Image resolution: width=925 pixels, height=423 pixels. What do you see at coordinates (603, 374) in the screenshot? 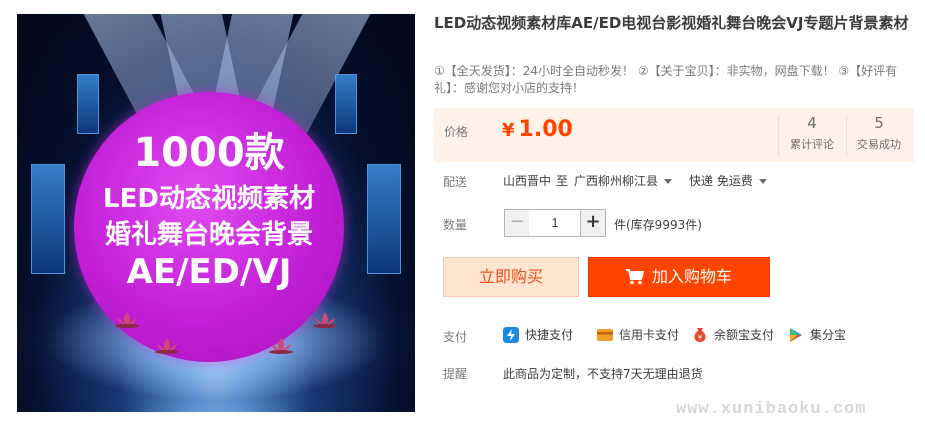
I see `reminder-text: 此商品为定制，不支持7天无理由退货` at bounding box center [603, 374].